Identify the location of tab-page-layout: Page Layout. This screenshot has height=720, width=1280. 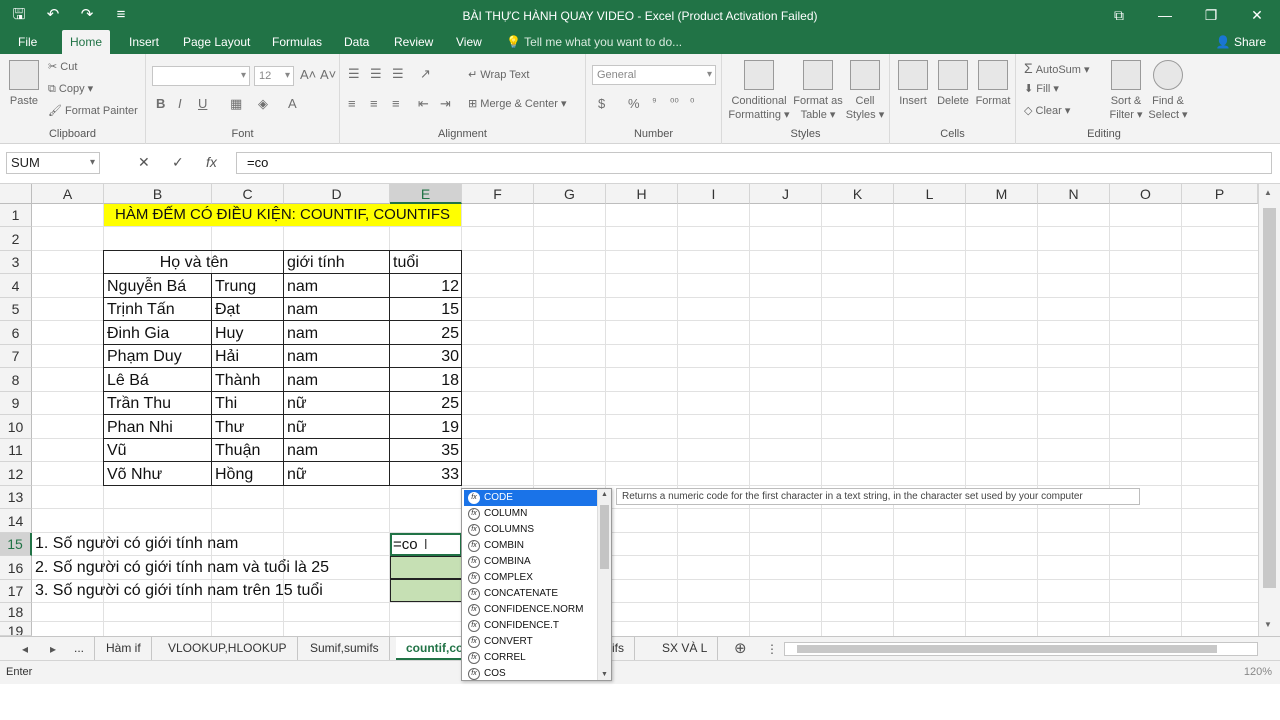
(216, 42).